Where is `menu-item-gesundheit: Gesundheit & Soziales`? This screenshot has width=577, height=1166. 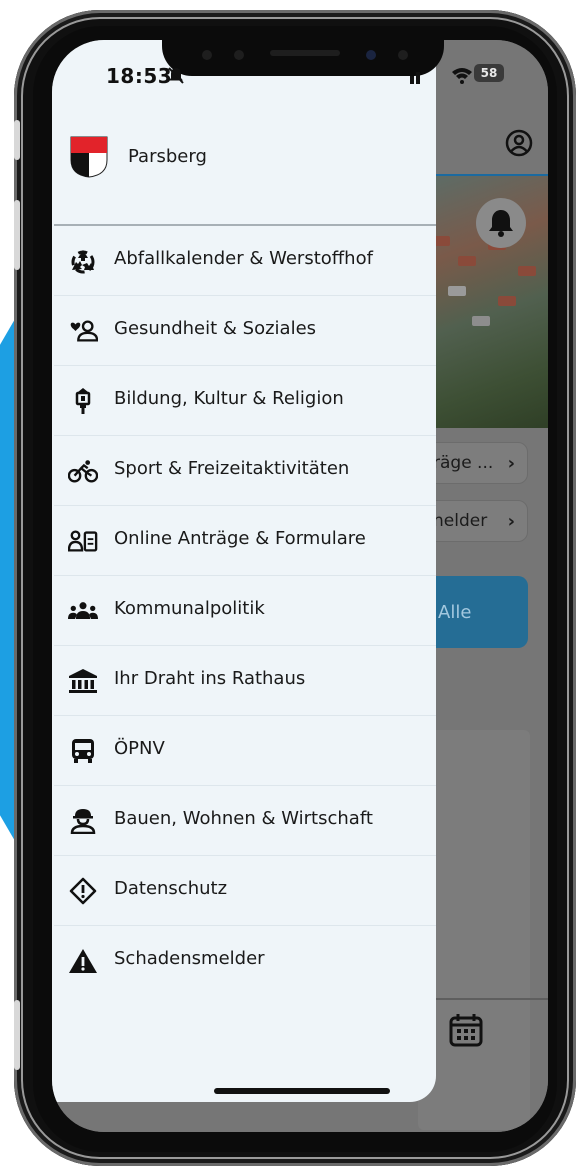 menu-item-gesundheit: Gesundheit & Soziales is located at coordinates (245, 331).